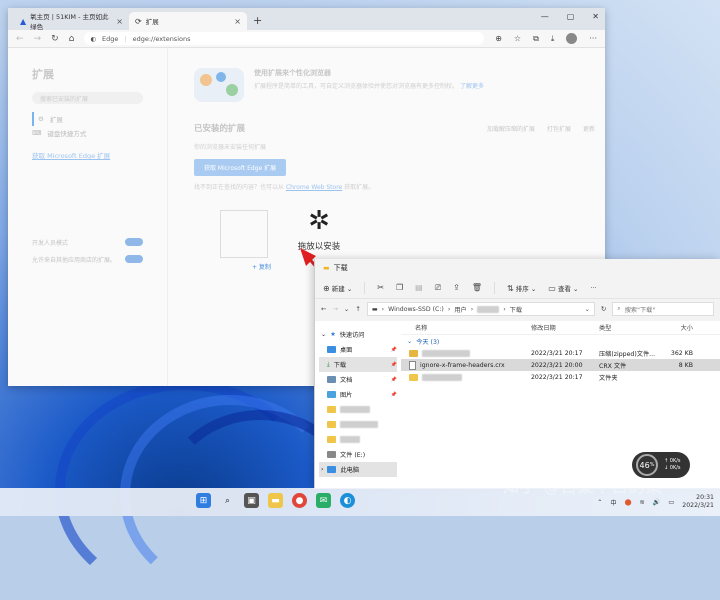  I want to click on update-button: 更新, so click(589, 128).